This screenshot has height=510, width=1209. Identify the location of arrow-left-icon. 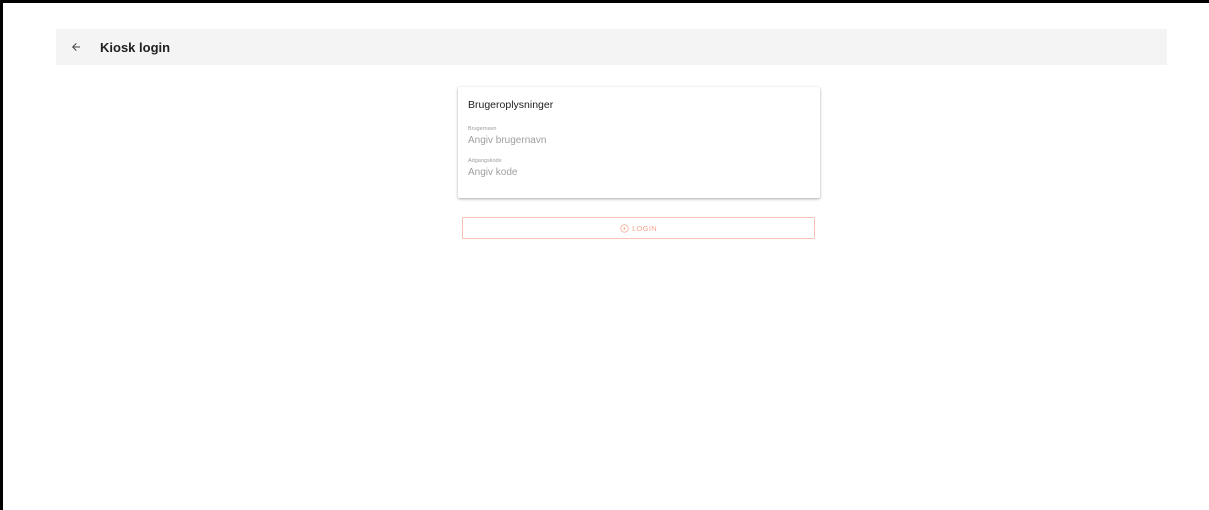
(76, 47).